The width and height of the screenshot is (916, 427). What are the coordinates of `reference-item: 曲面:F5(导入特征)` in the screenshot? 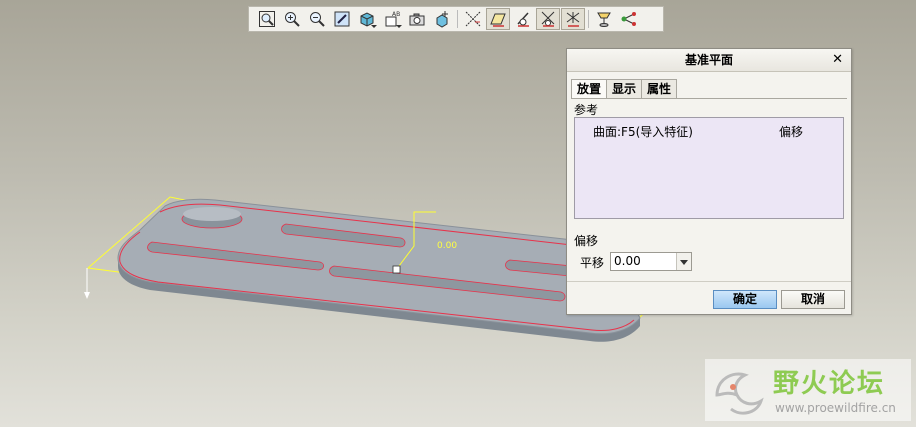 It's located at (643, 132).